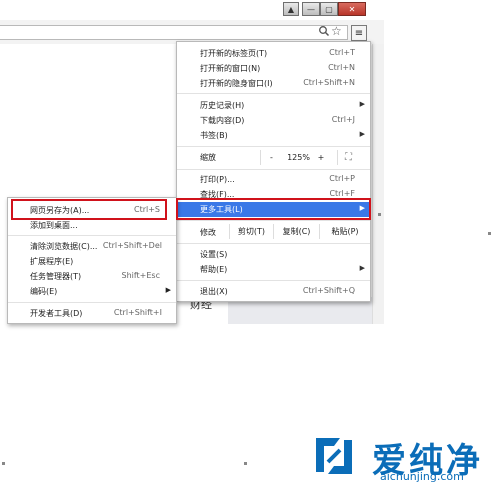 The image size is (500, 488). What do you see at coordinates (273, 269) in the screenshot?
I see `menu-item-help: 帮助(E) ▶` at bounding box center [273, 269].